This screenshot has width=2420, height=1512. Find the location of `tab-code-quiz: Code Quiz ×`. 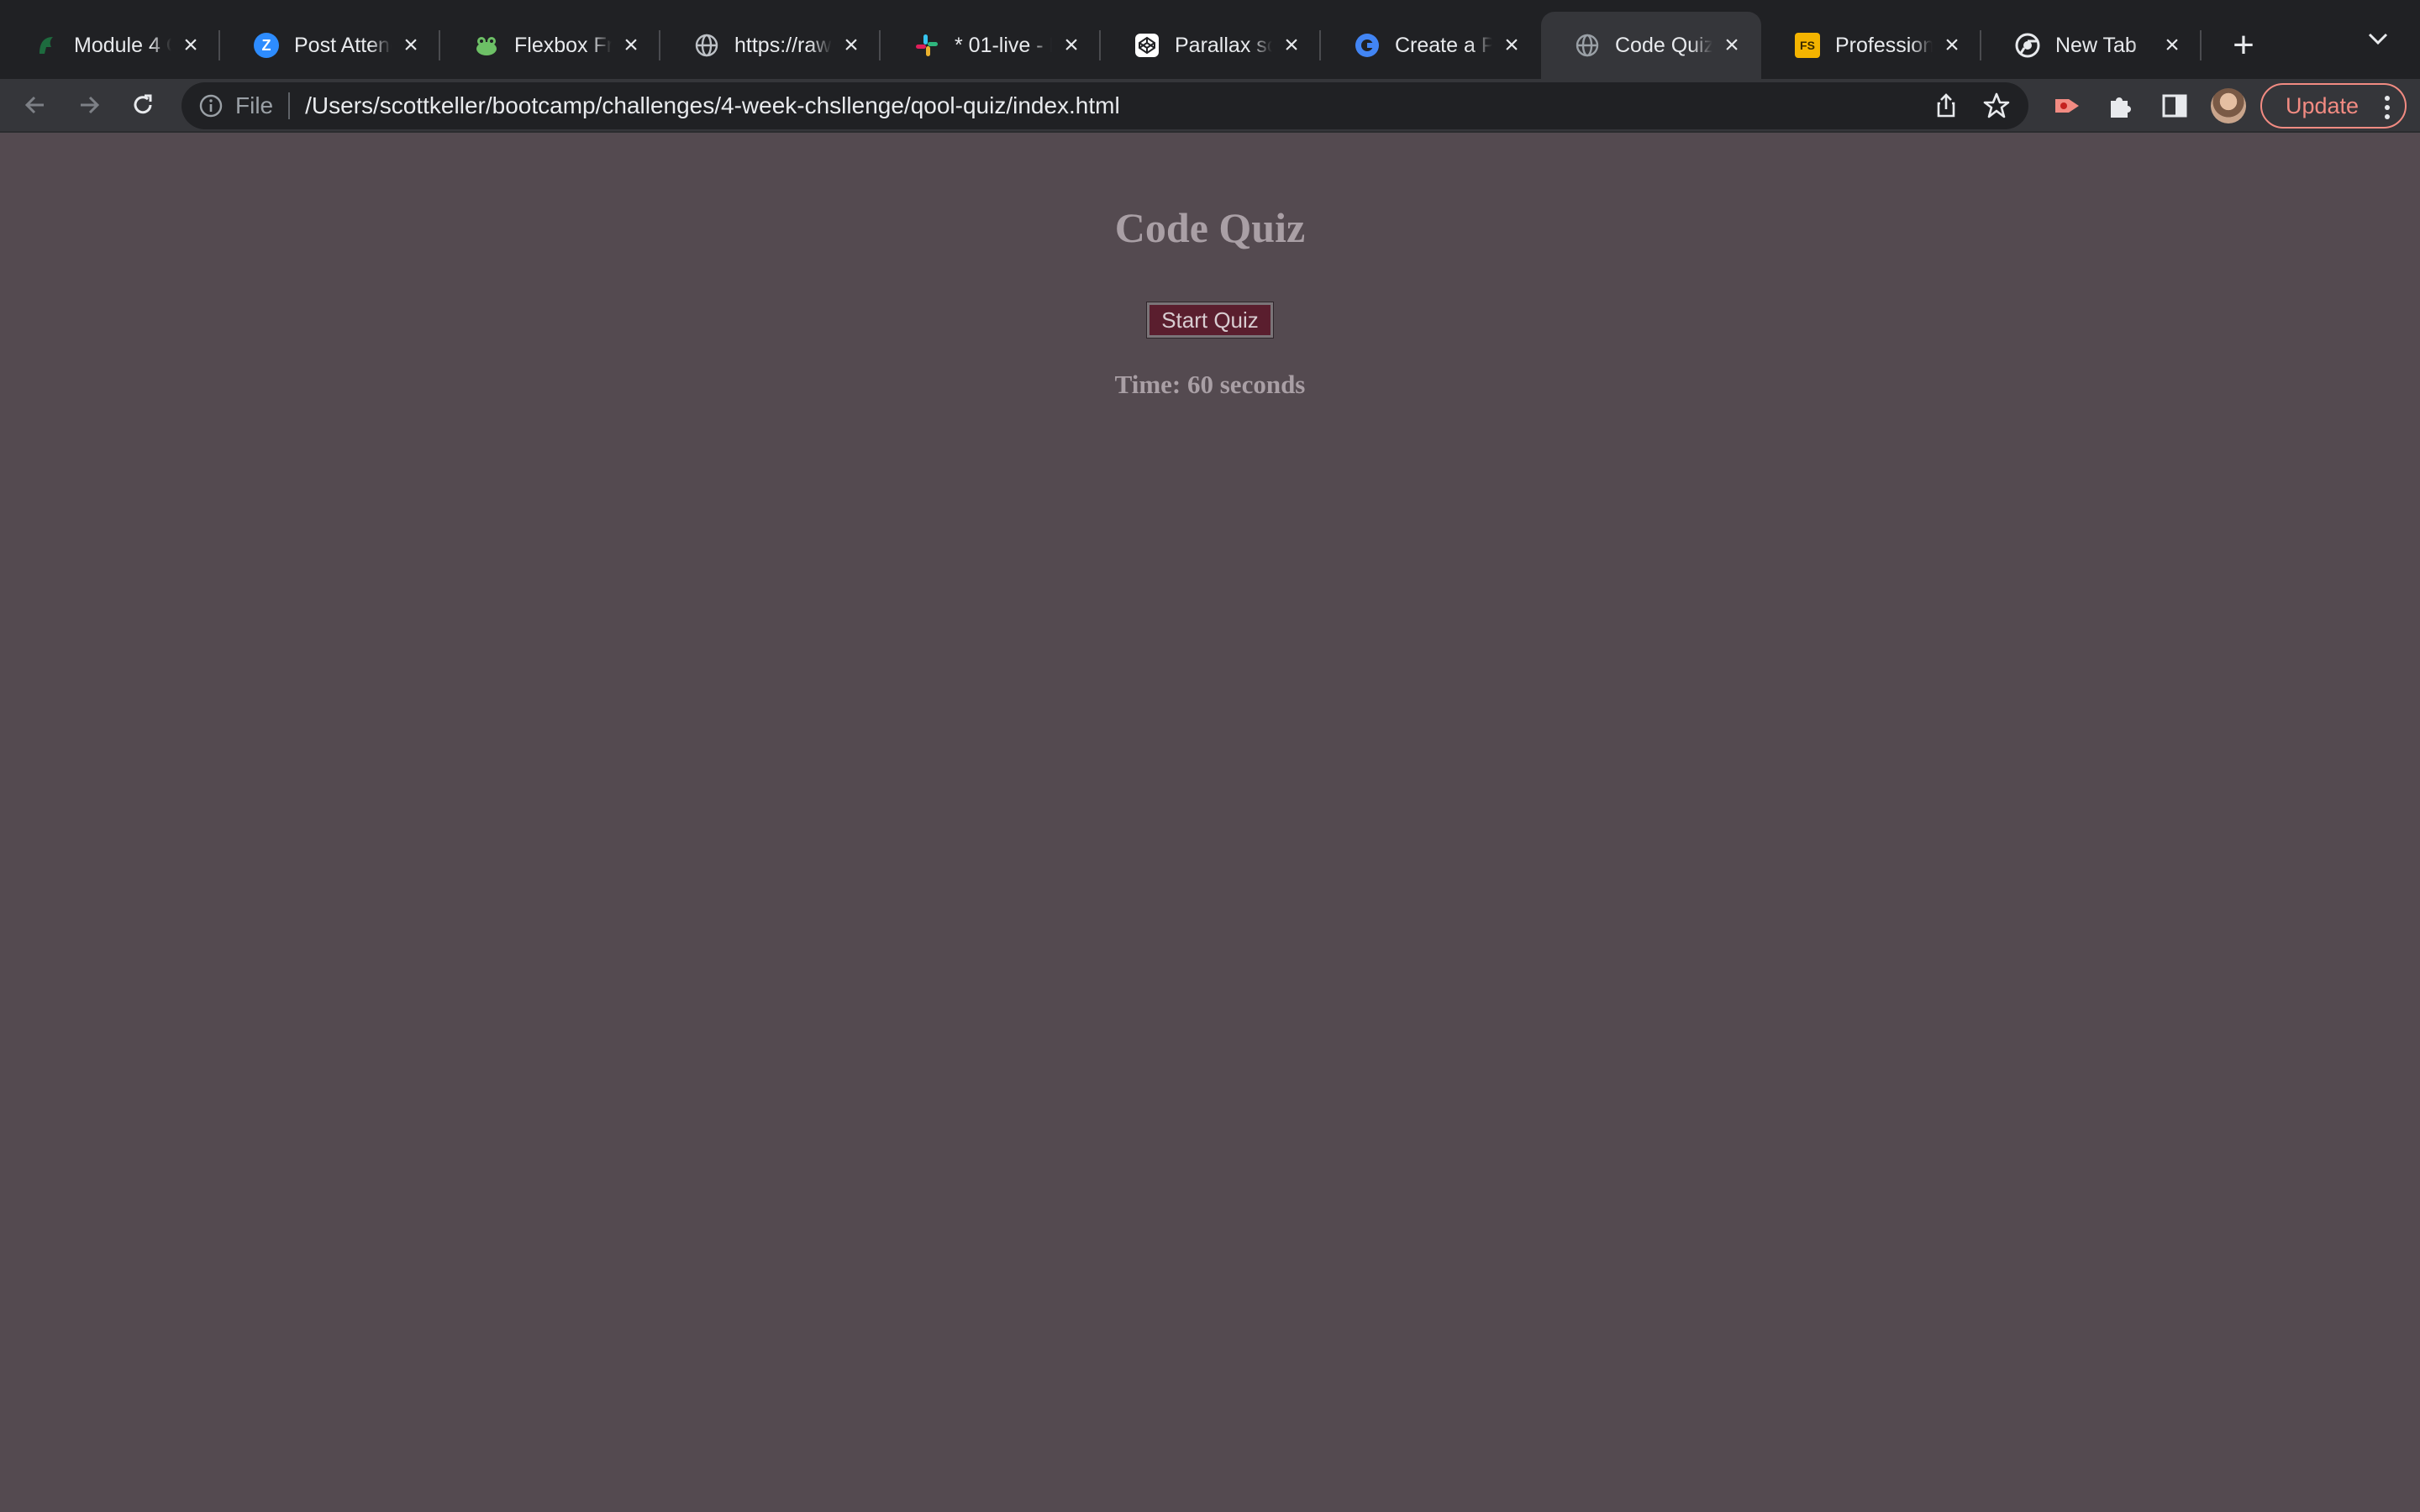

tab-code-quiz: Code Quiz × is located at coordinates (1651, 45).